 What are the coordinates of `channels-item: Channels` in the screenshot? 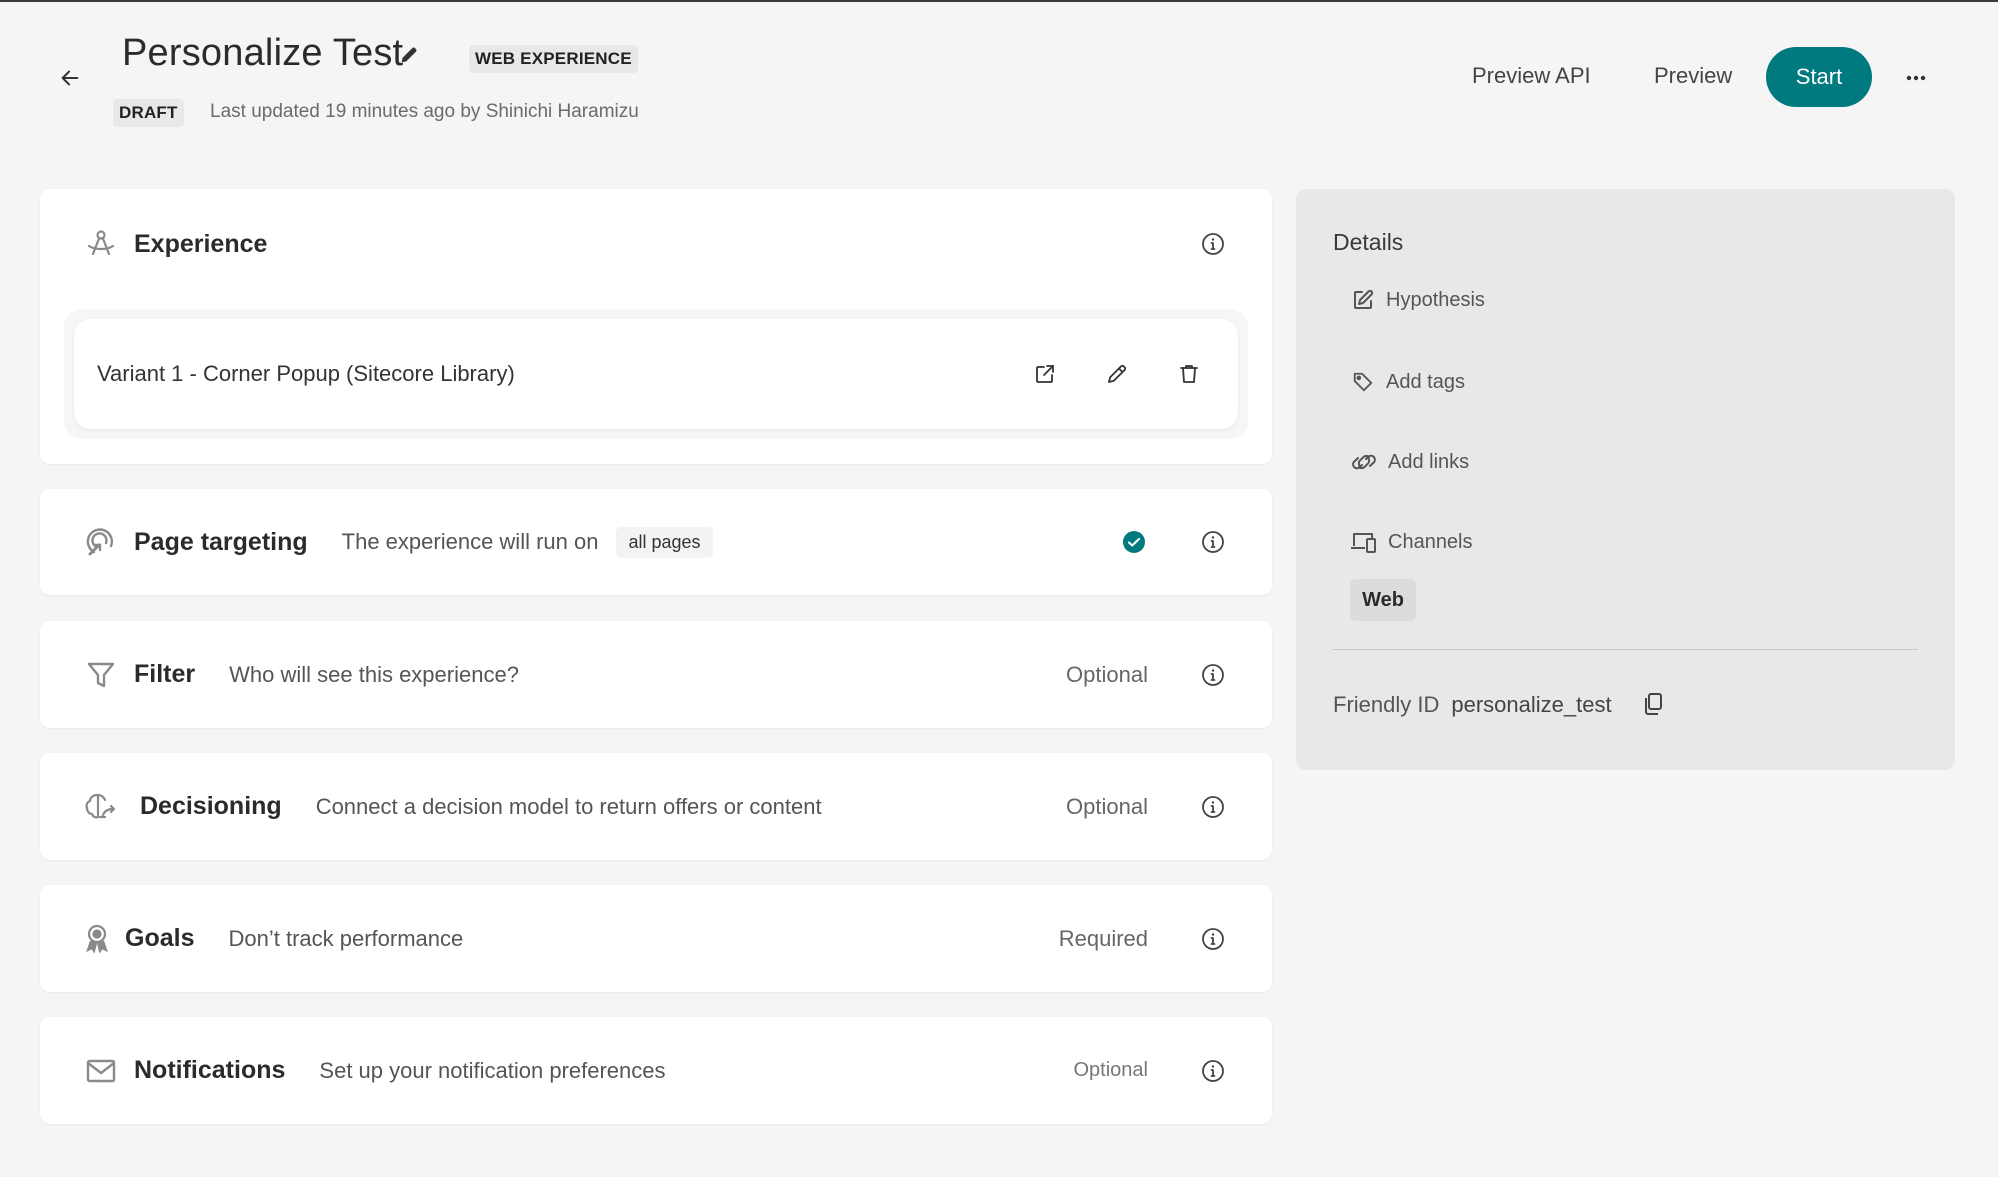 It's located at (1411, 542).